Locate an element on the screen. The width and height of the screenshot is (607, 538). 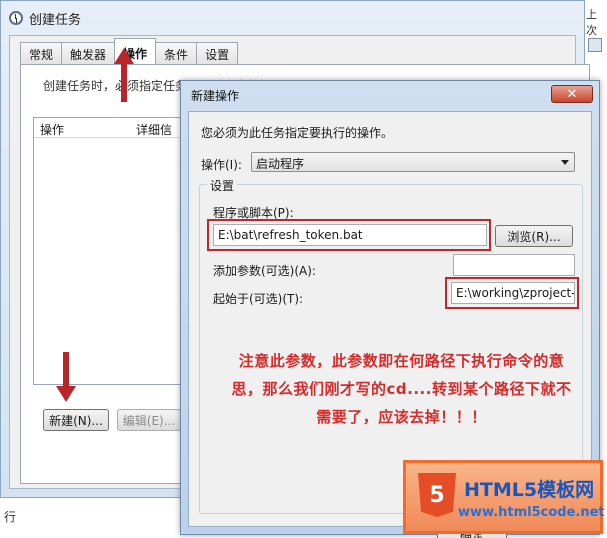
start-in-highlight-box is located at coordinates (512, 293).